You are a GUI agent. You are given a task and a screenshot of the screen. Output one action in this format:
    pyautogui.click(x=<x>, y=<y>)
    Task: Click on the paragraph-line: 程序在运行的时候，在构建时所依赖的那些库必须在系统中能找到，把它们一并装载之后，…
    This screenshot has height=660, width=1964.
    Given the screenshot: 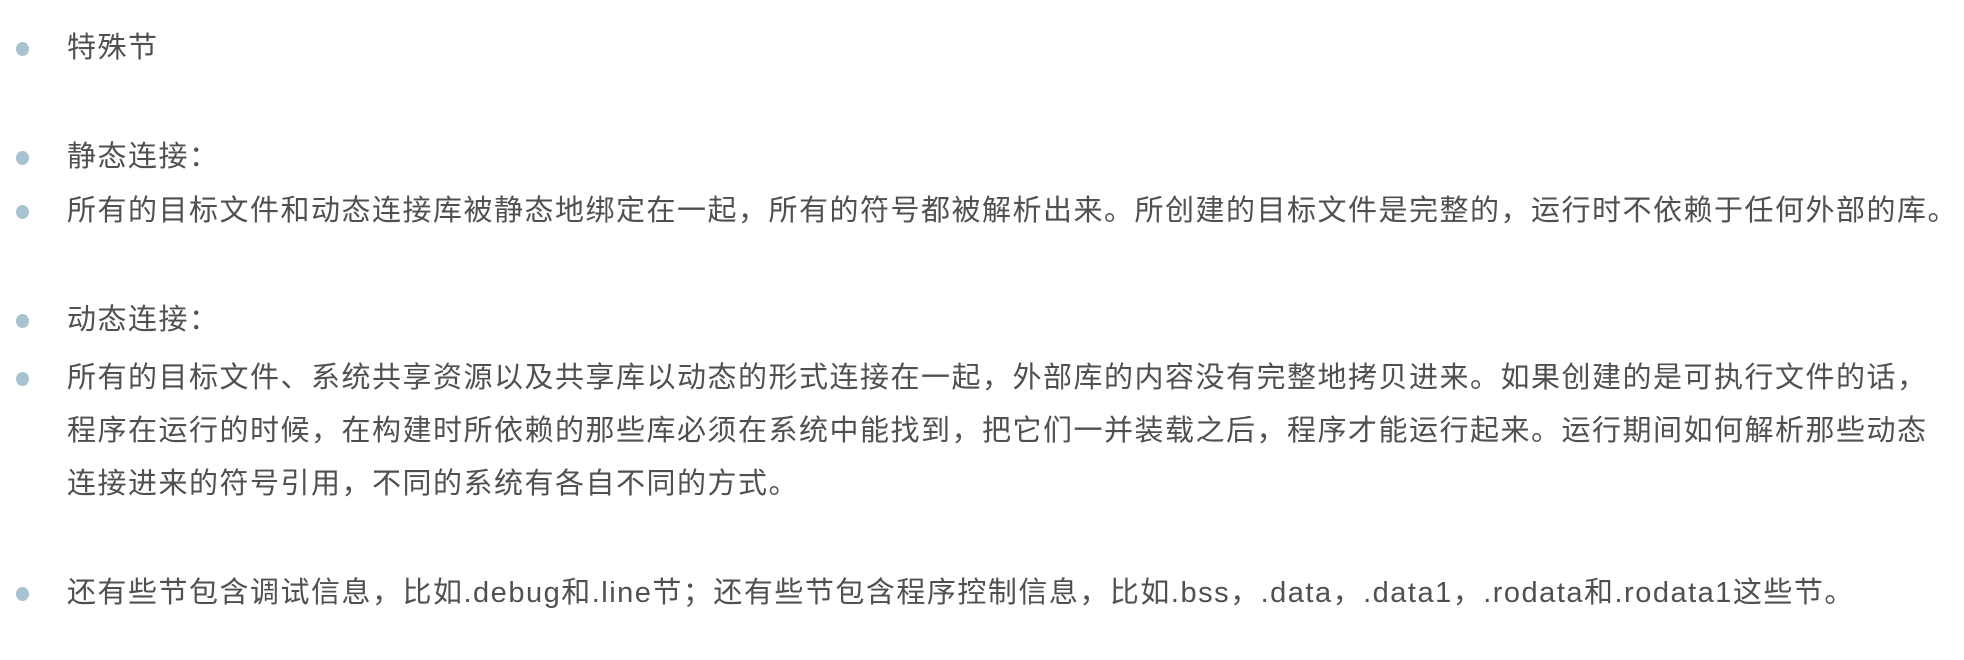 What is the action you would take?
    pyautogui.click(x=997, y=431)
    